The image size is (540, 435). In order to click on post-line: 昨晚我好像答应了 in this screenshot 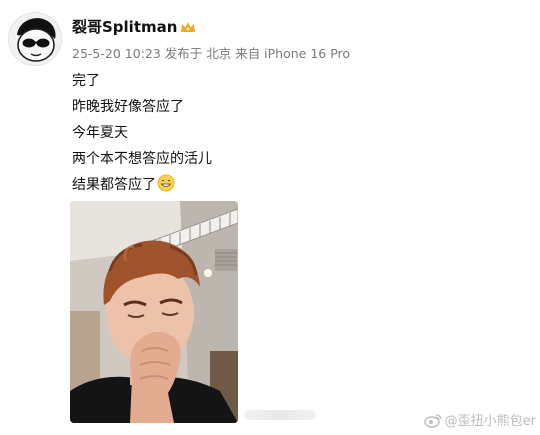, I will do `click(128, 107)`.